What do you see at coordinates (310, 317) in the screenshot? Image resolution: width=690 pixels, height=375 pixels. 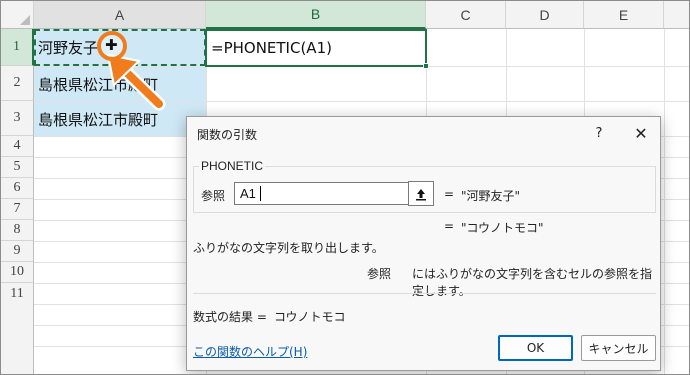 I see `formula-result-value: コウノトモコ` at bounding box center [310, 317].